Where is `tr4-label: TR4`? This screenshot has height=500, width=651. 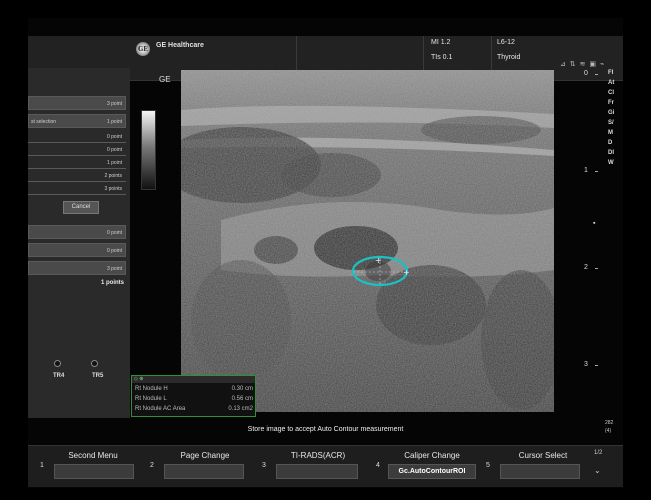 tr4-label: TR4 is located at coordinates (59, 376).